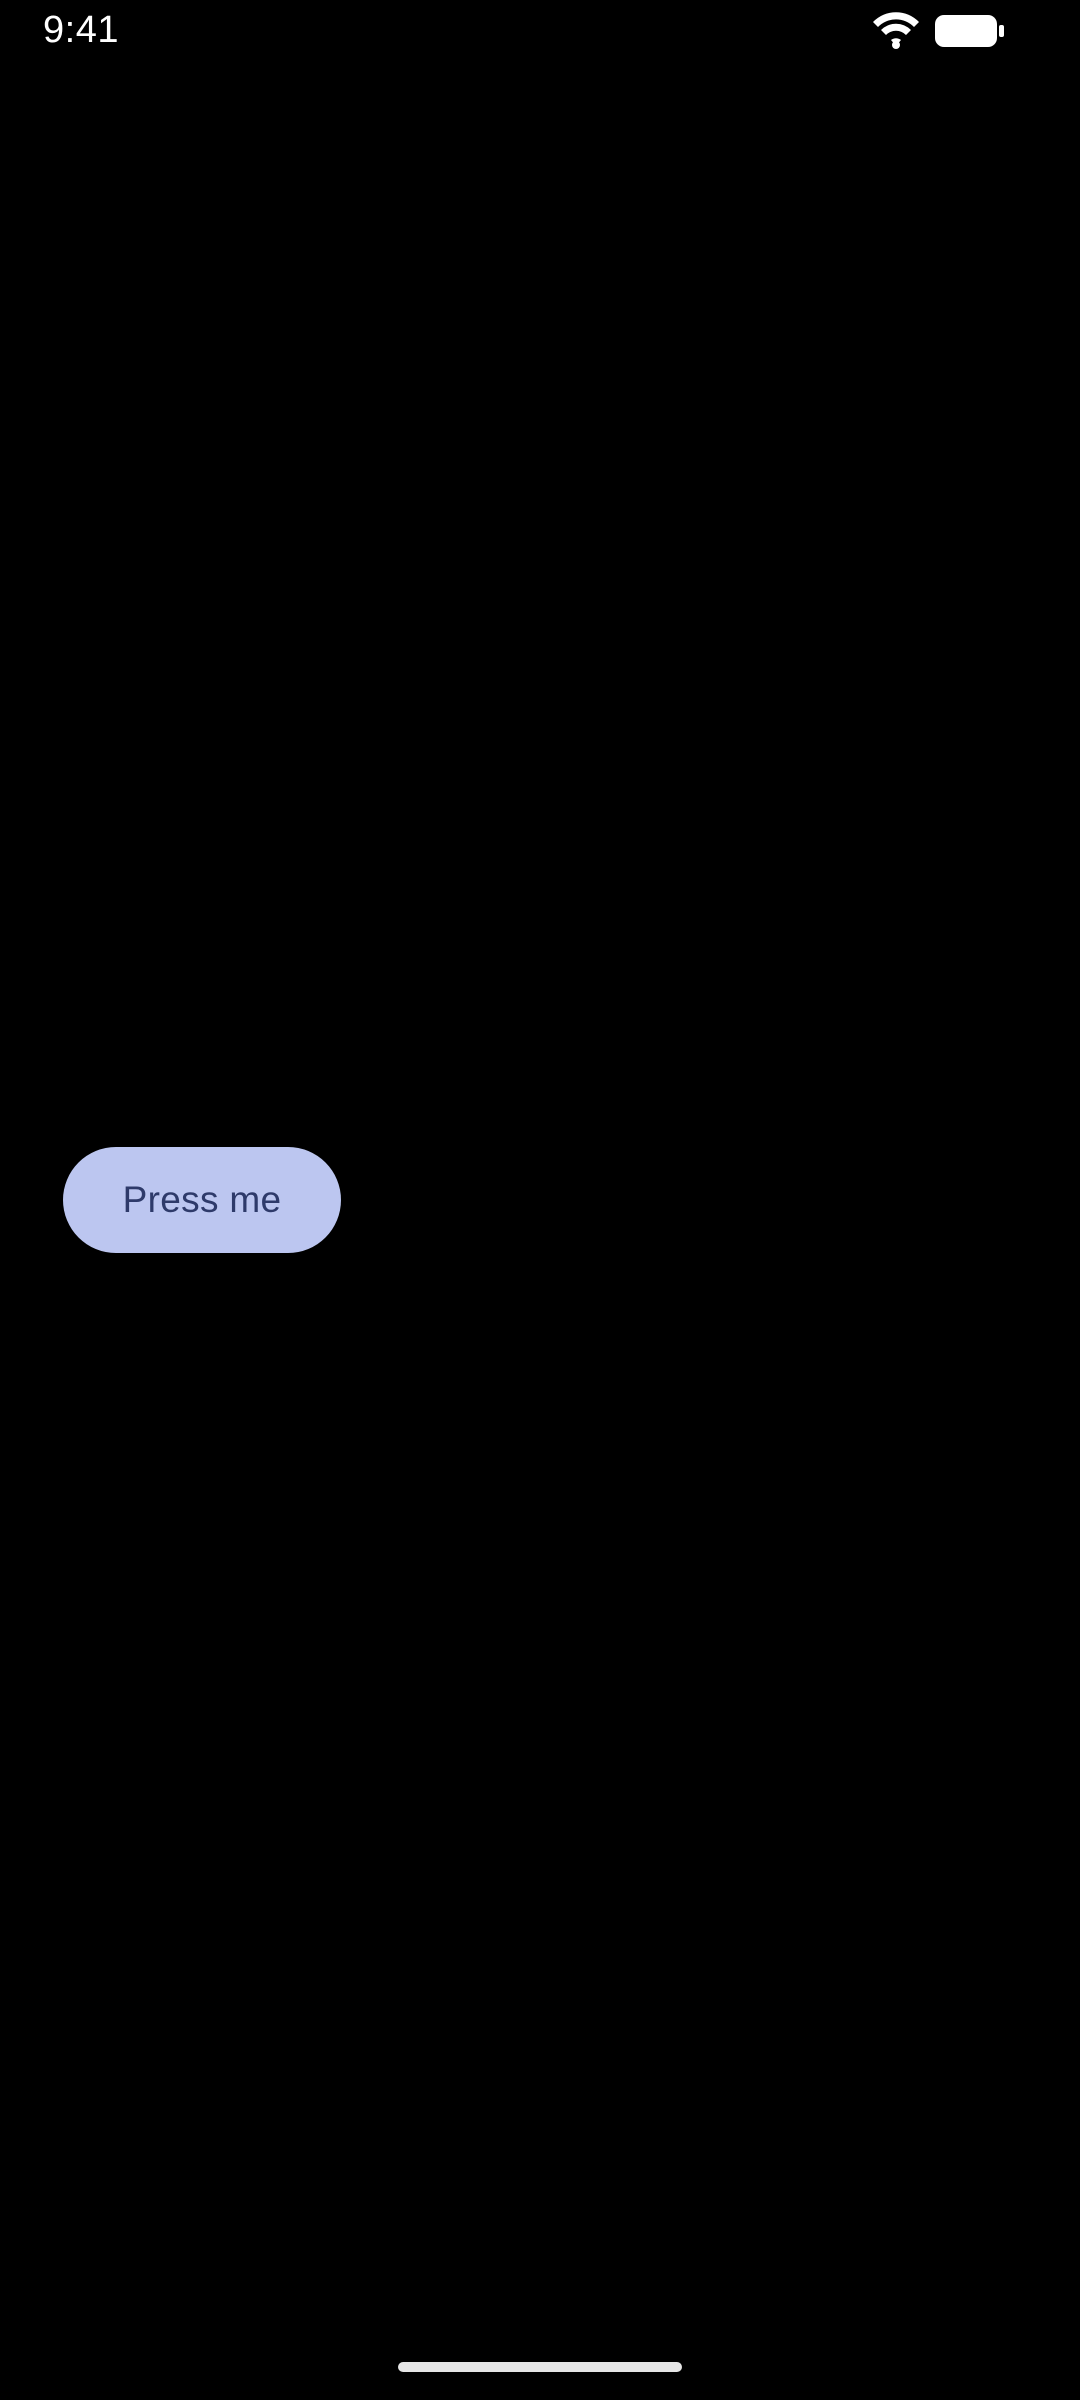  What do you see at coordinates (896, 30) in the screenshot?
I see `wifi-icon` at bounding box center [896, 30].